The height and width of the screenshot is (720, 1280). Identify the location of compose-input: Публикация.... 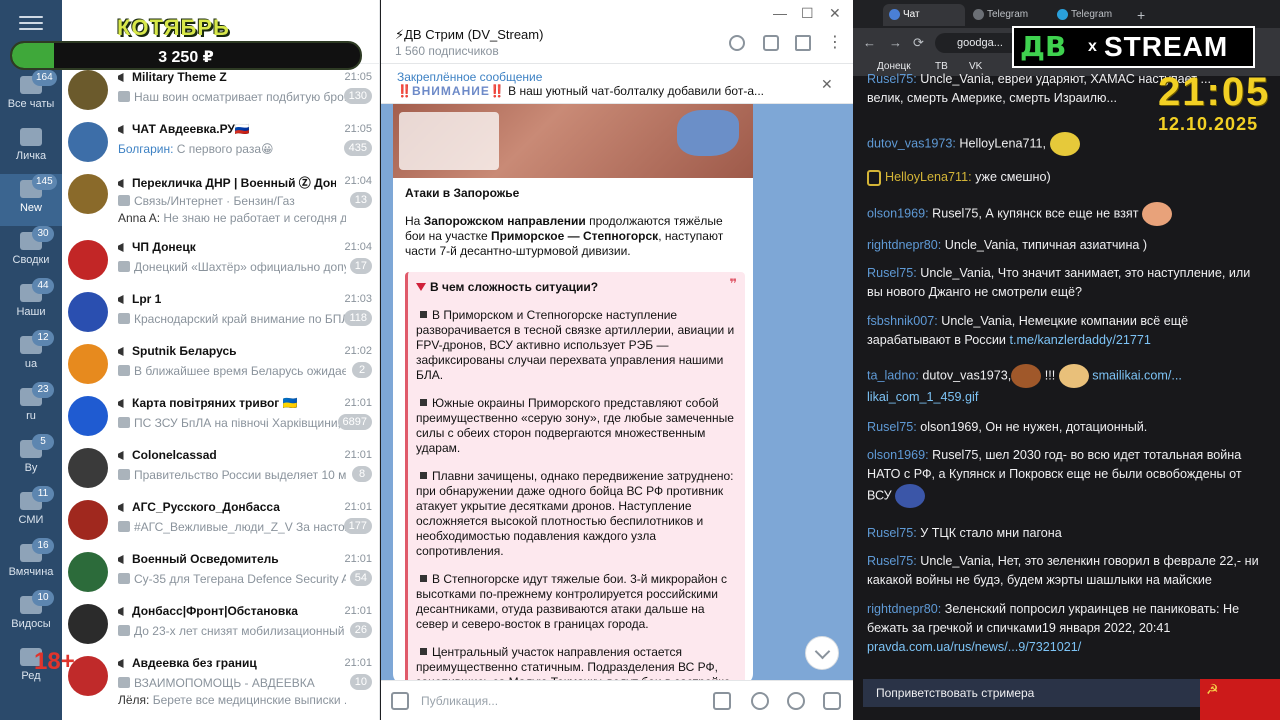
(459, 701).